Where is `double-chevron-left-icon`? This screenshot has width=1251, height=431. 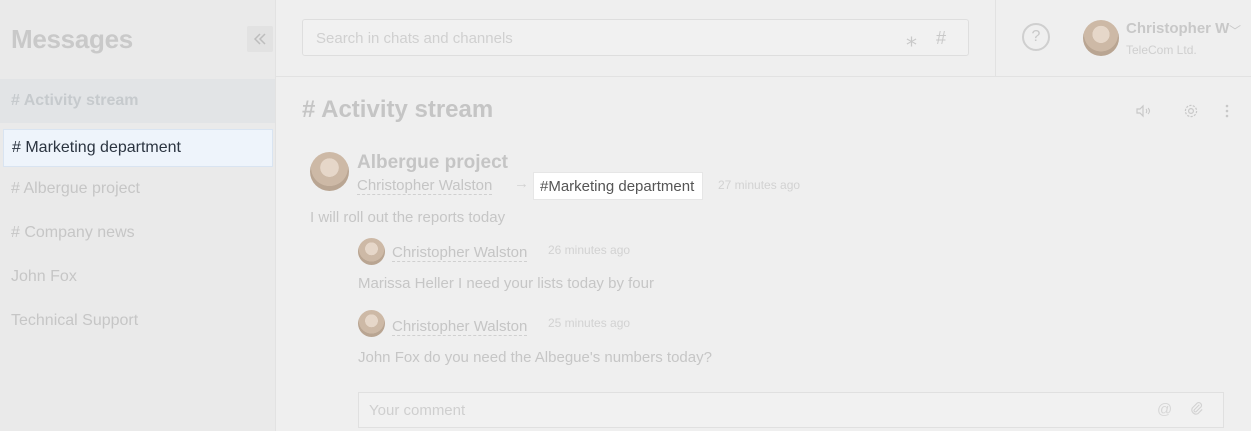
double-chevron-left-icon is located at coordinates (259, 39).